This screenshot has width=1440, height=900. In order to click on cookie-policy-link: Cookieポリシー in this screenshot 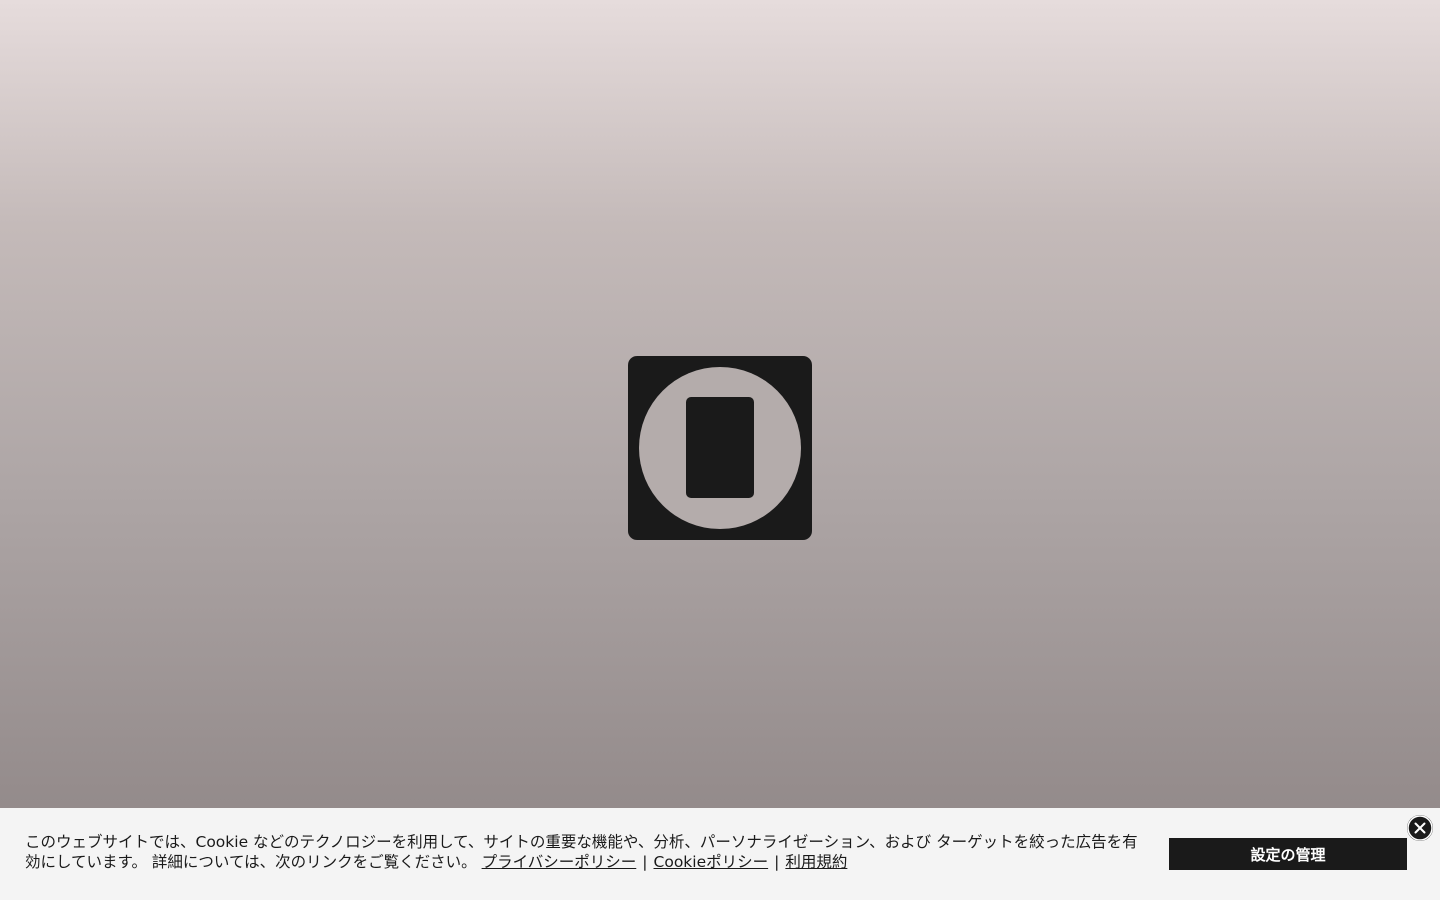, I will do `click(711, 862)`.